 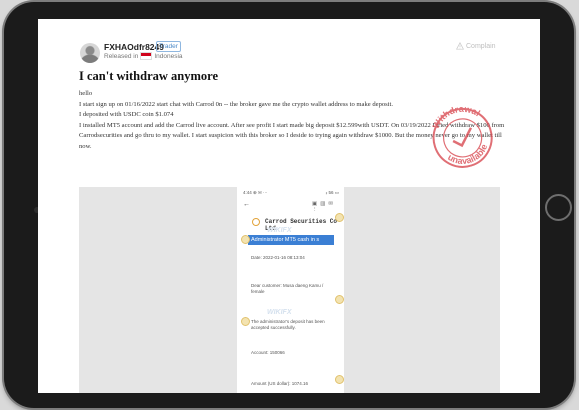 What do you see at coordinates (168, 46) in the screenshot?
I see `trader-badge: Trader` at bounding box center [168, 46].